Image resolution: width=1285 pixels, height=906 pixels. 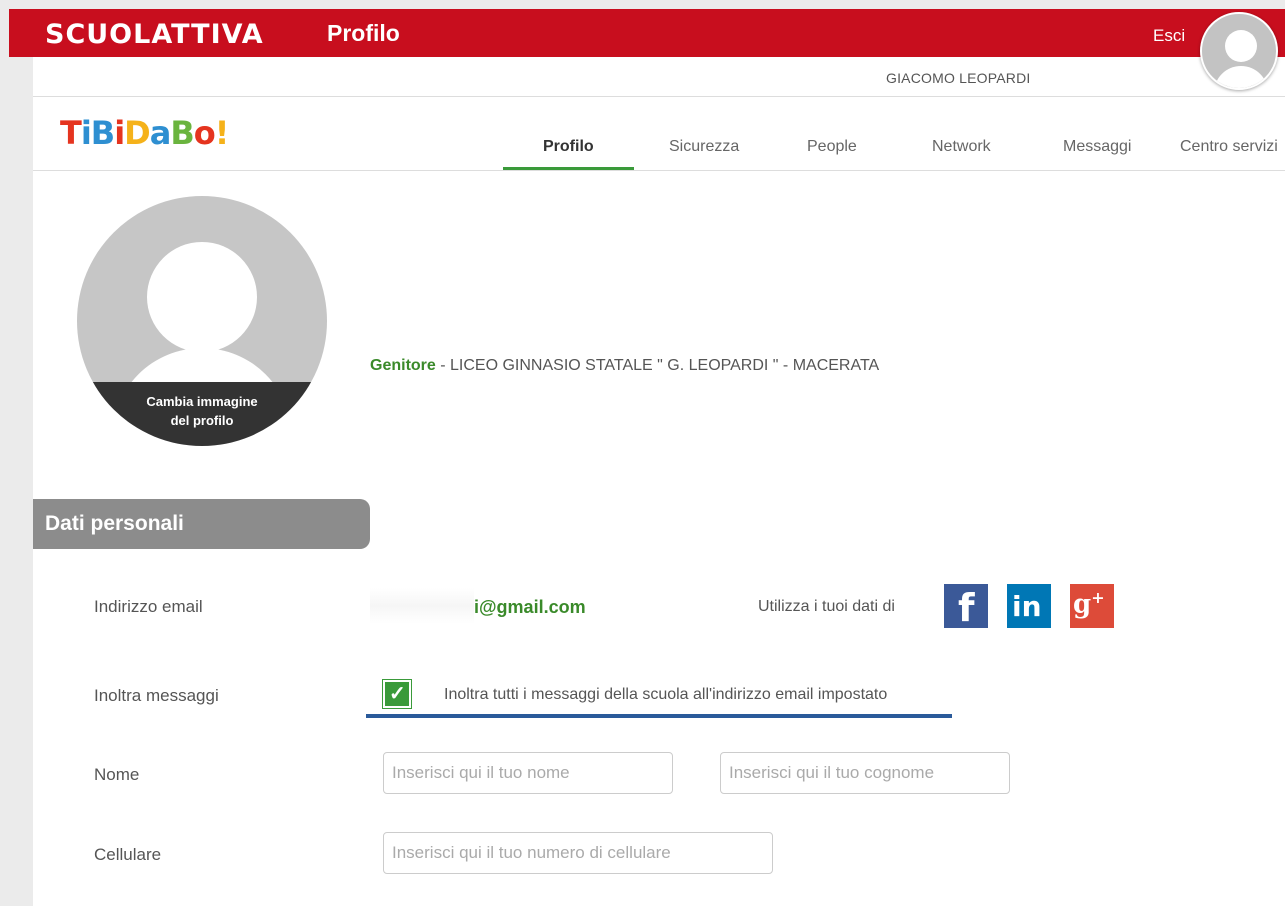 What do you see at coordinates (154, 34) in the screenshot?
I see `brand-logo: SCUOLATTIVA` at bounding box center [154, 34].